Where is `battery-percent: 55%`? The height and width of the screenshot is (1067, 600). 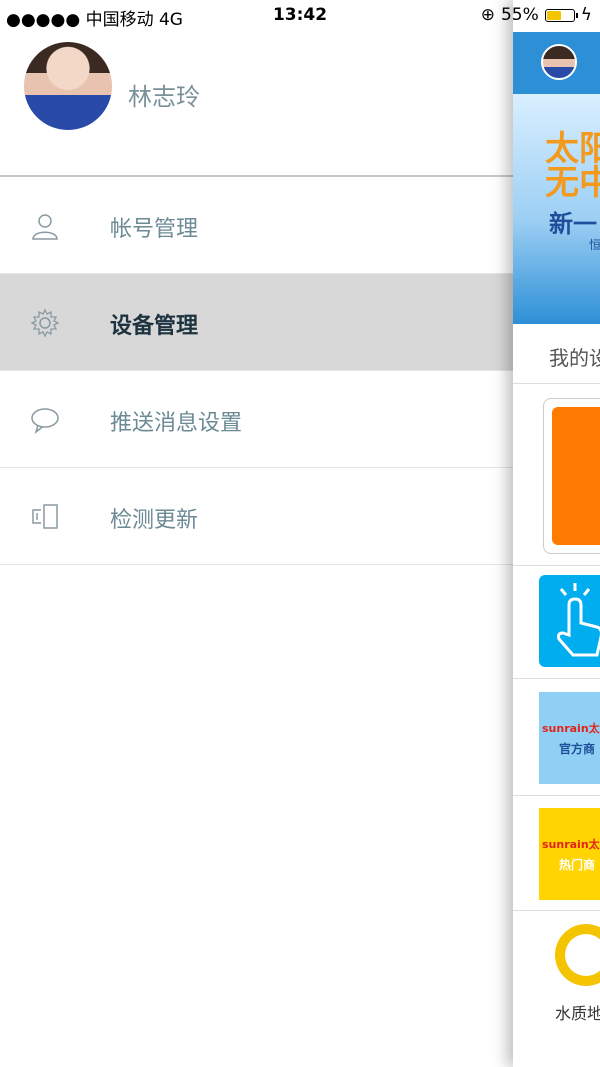 battery-percent: 55% is located at coordinates (519, 15).